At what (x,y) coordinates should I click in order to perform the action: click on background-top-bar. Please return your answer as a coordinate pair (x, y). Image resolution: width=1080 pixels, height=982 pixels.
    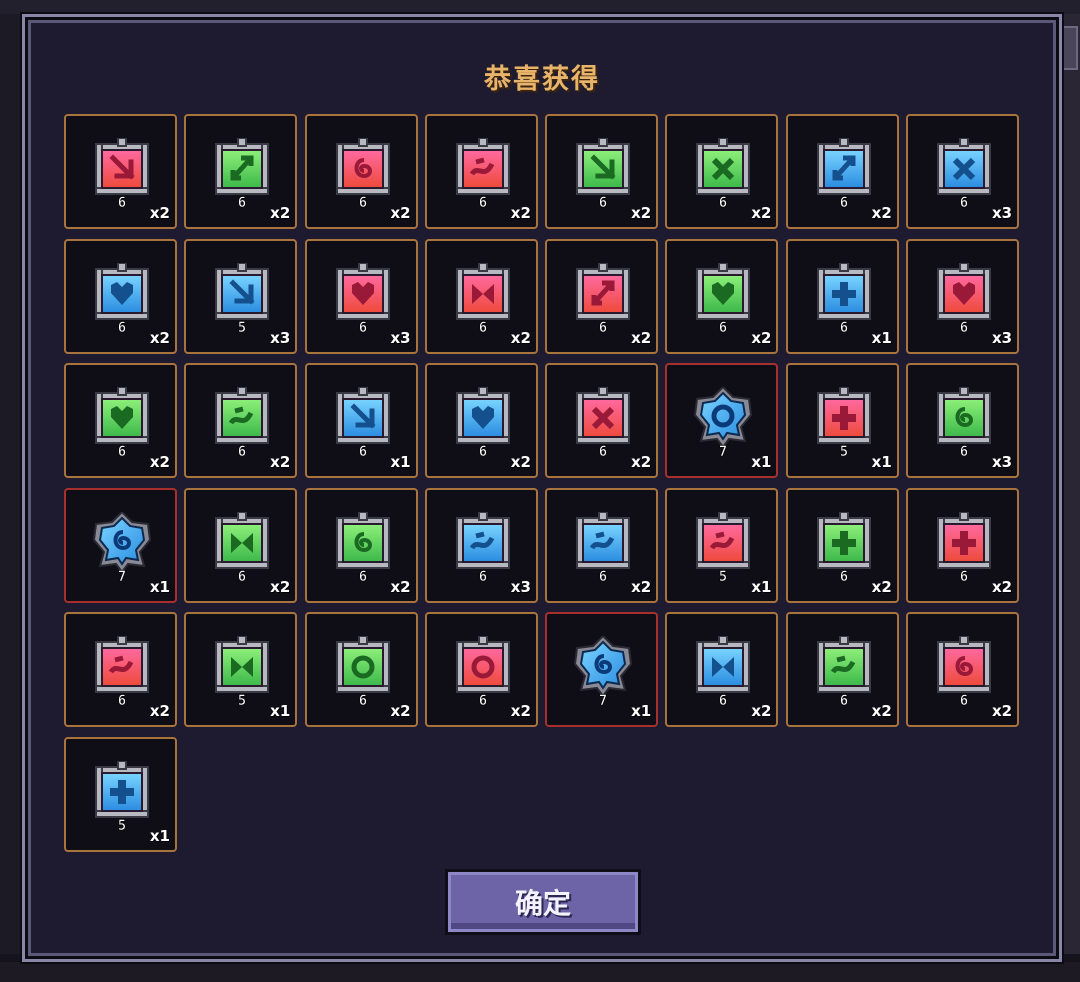
    Looking at the image, I should click on (540, 7).